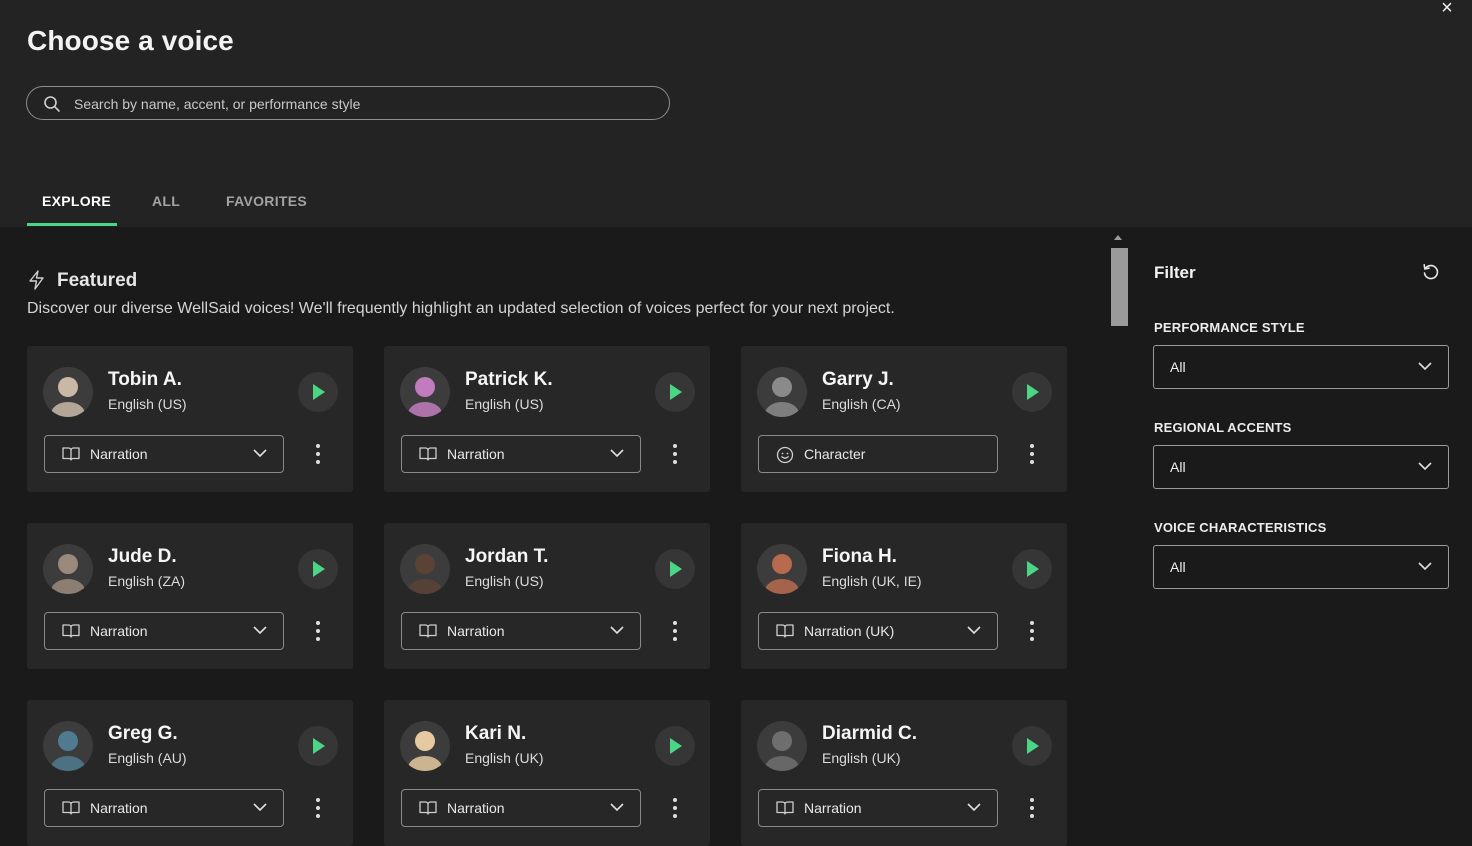  I want to click on performance-style-dropdown: Narration (UK), so click(878, 631).